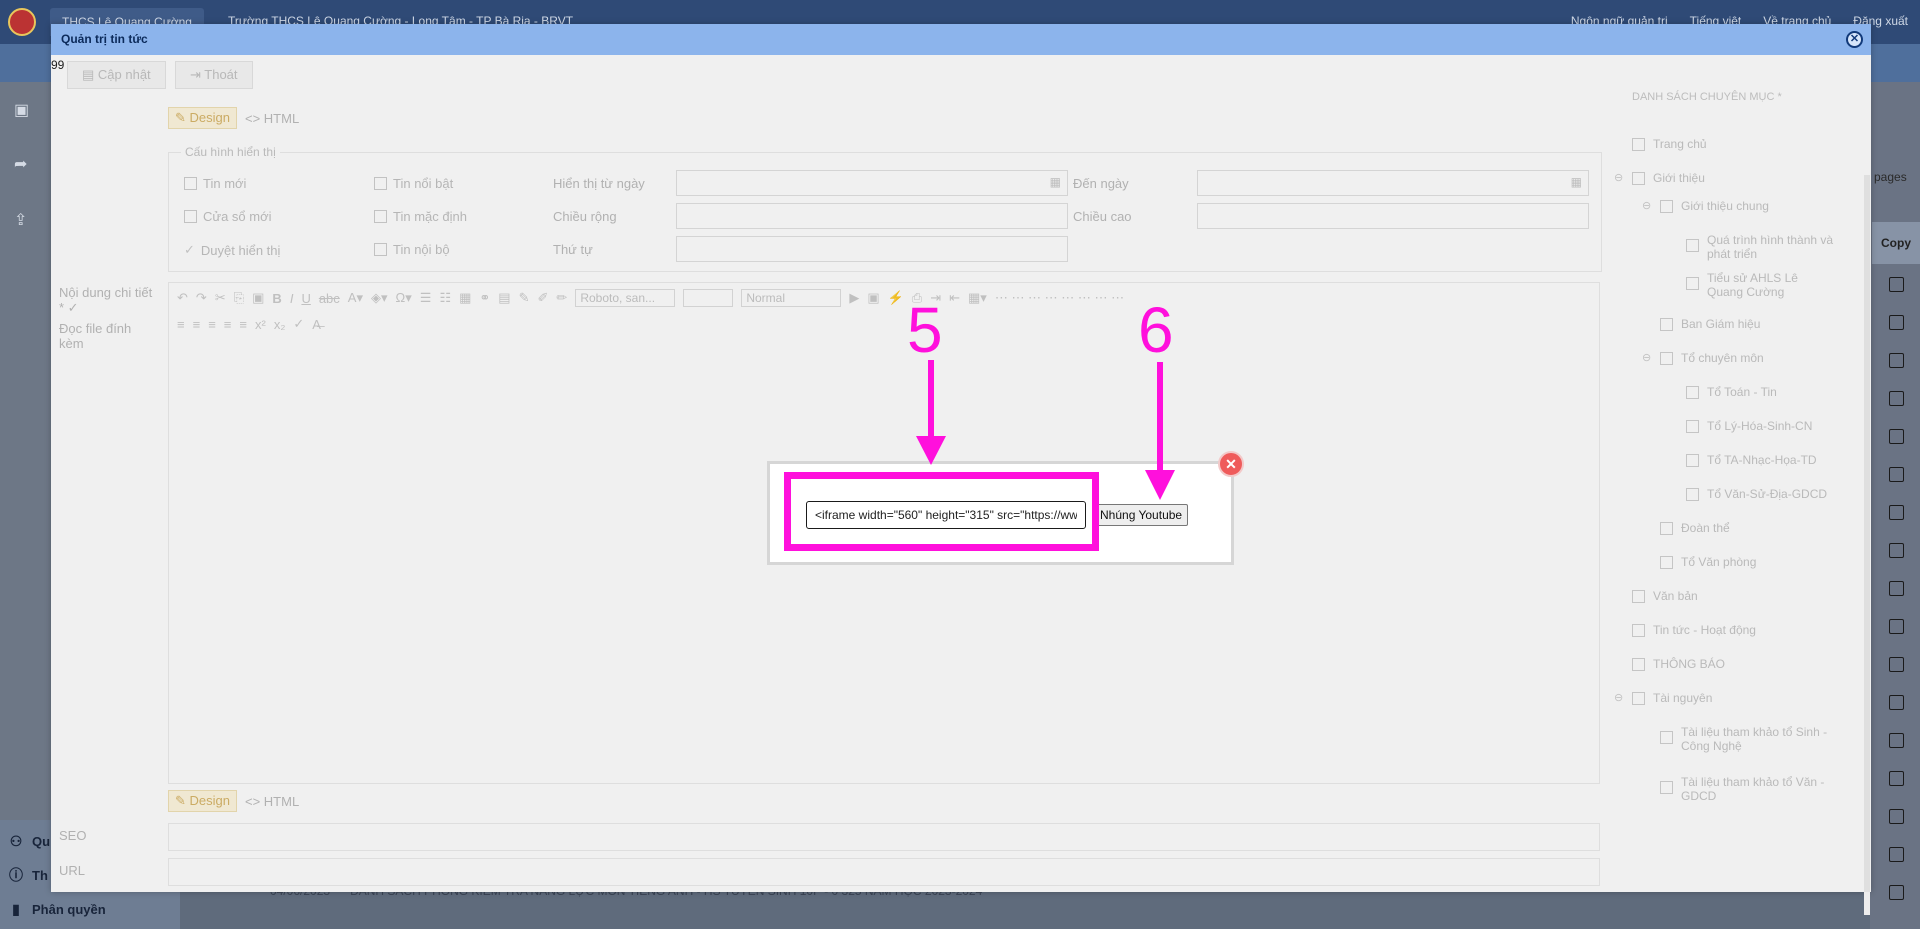 Image resolution: width=1920 pixels, height=929 pixels. Describe the element at coordinates (931, 450) in the screenshot. I see `arrow-5-head` at that location.